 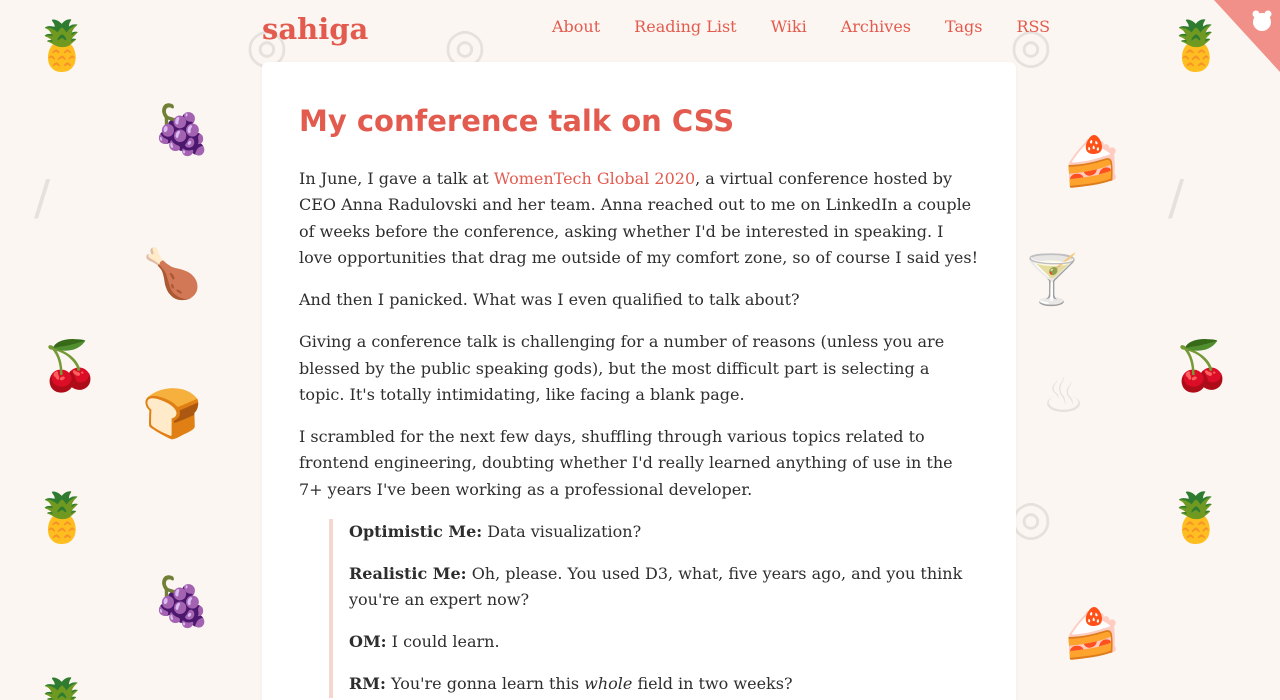 What do you see at coordinates (396, 178) in the screenshot?
I see `paragraph-text: In June, I gave a talk at` at bounding box center [396, 178].